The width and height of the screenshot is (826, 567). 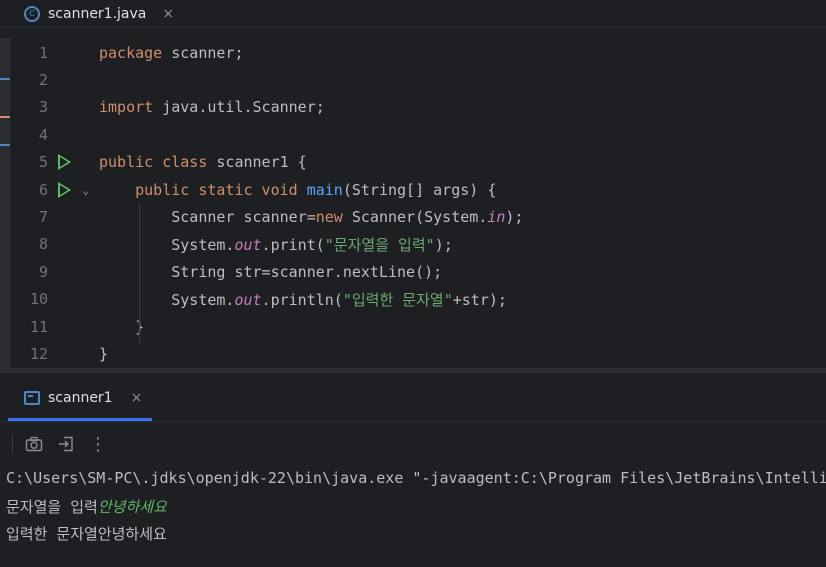 I want to click on exit-icon, so click(x=66, y=444).